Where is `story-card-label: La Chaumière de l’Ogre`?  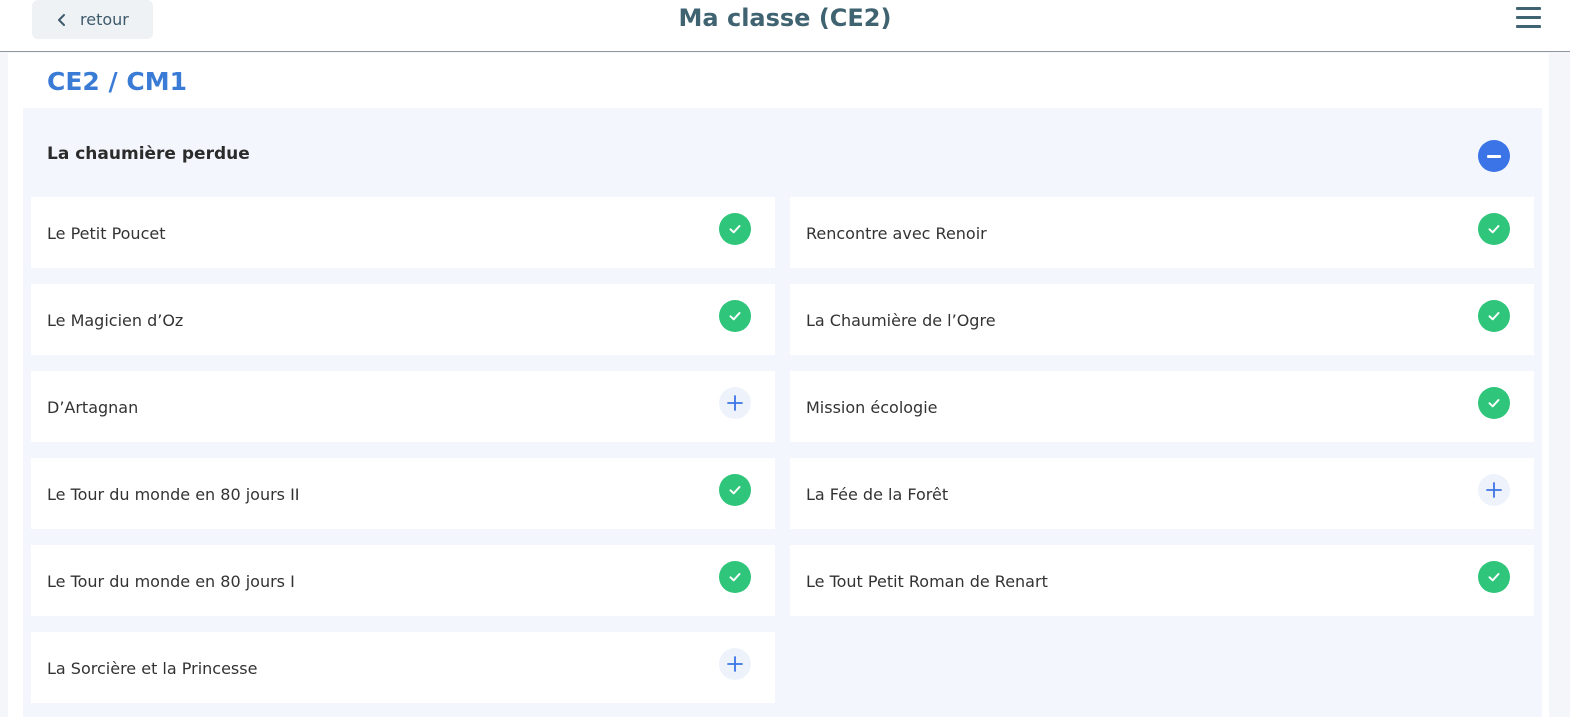 story-card-label: La Chaumière de l’Ogre is located at coordinates (901, 320).